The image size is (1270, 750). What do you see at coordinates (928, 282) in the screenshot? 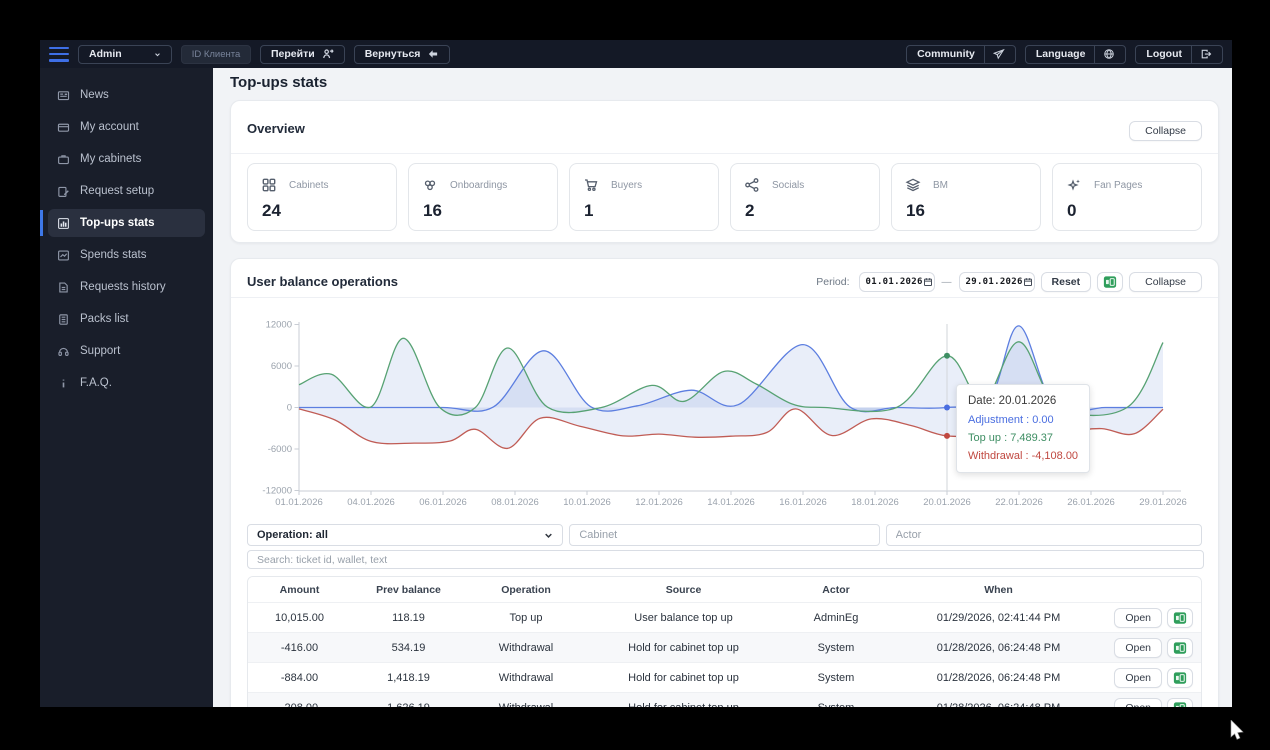
I see `calendar-icon` at bounding box center [928, 282].